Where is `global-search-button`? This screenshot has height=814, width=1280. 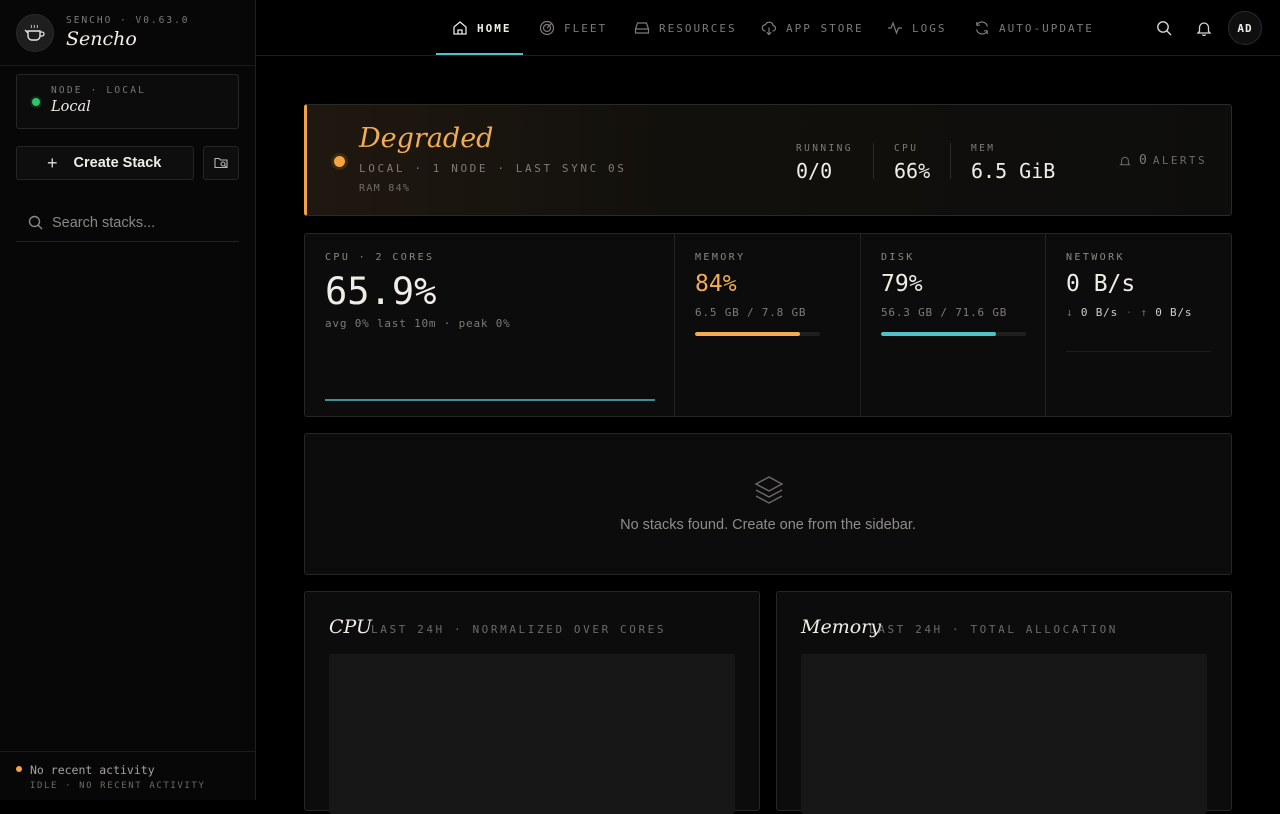 global-search-button is located at coordinates (1164, 28).